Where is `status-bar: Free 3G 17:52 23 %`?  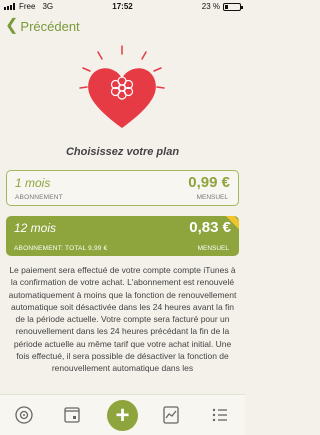 status-bar: Free 3G 17:52 23 % is located at coordinates (122, 7).